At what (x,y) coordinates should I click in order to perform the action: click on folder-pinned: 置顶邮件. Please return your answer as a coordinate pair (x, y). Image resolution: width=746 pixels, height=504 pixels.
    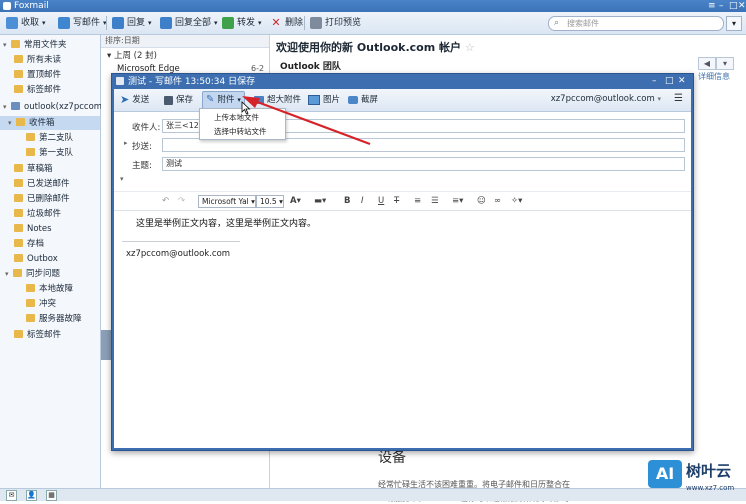
    Looking at the image, I should click on (37, 75).